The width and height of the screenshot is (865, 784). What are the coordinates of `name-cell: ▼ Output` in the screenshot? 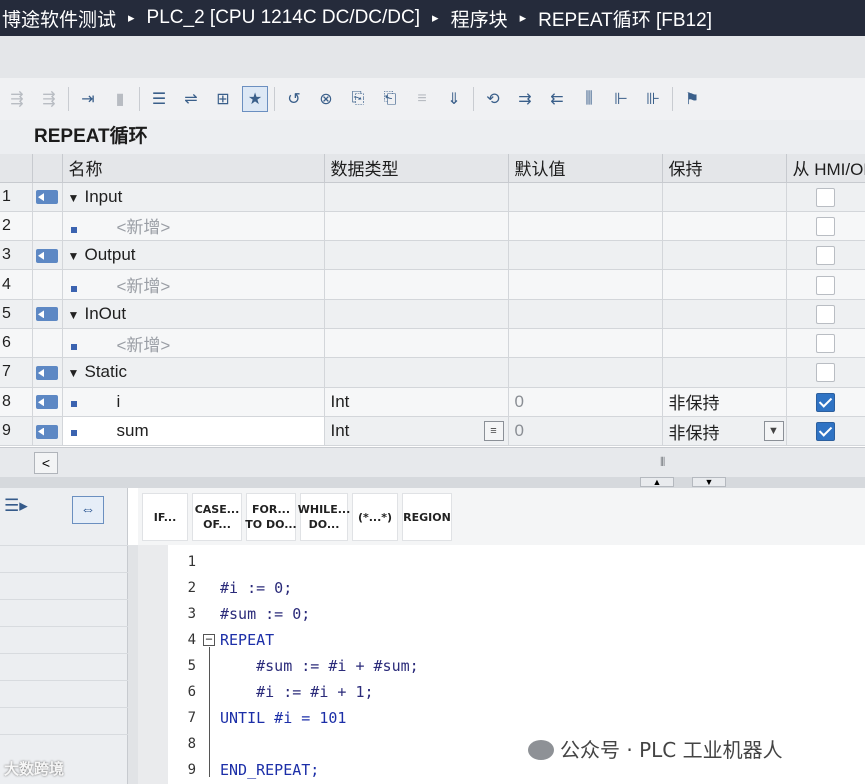 It's located at (193, 255).